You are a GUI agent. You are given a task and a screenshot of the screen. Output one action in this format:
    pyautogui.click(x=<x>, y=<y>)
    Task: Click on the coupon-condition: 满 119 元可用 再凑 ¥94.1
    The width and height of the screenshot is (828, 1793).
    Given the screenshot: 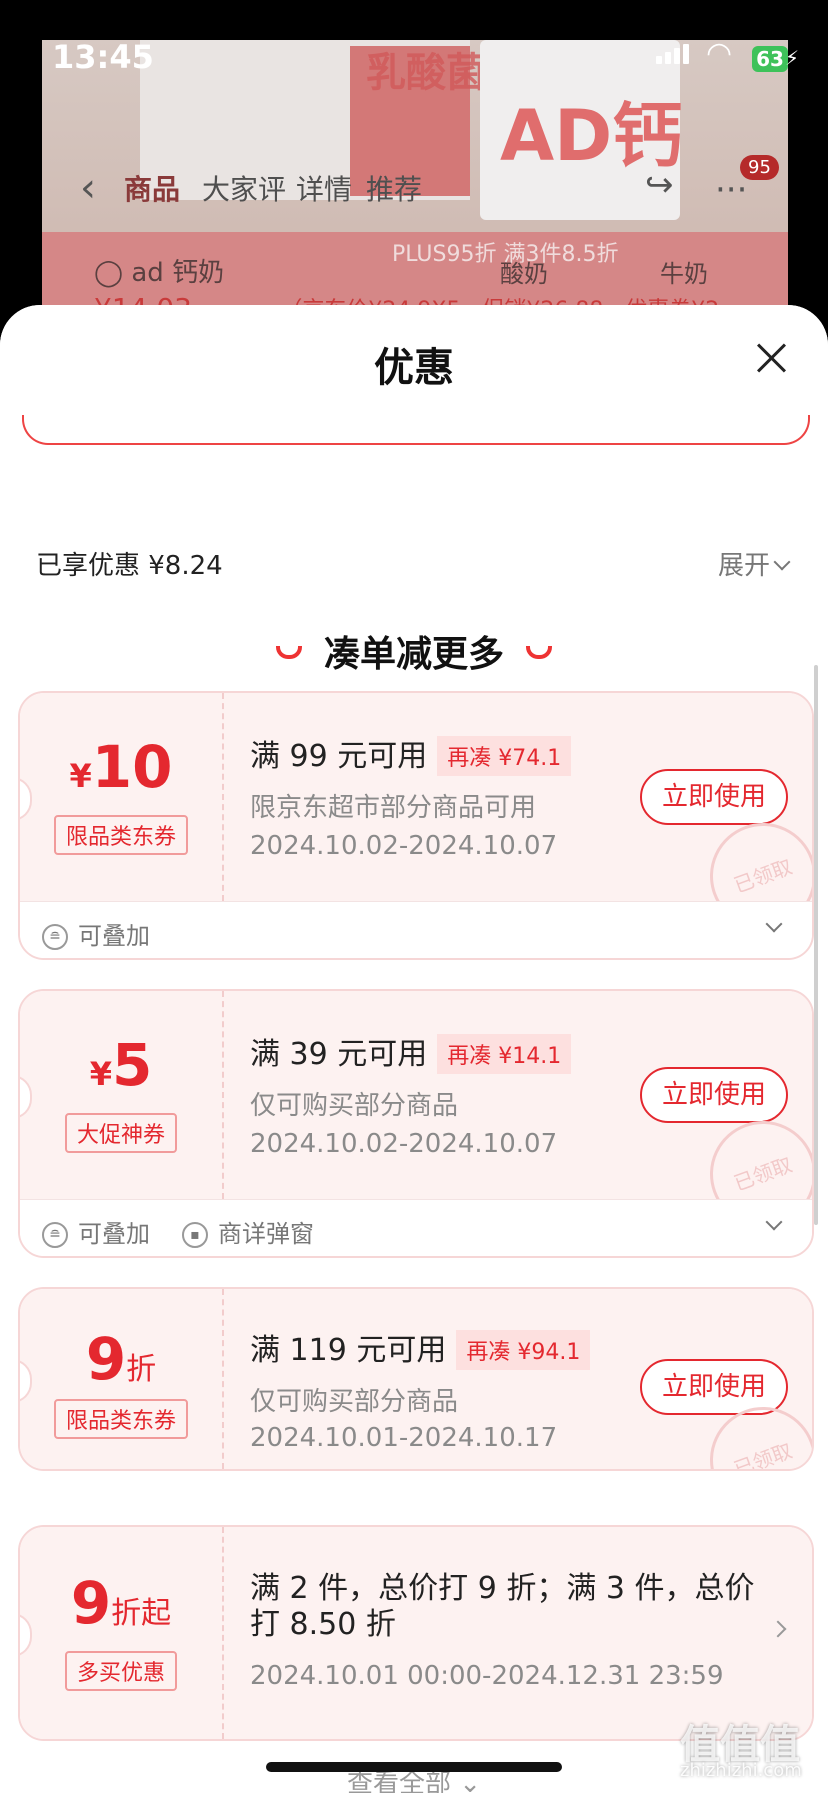 What is the action you would take?
    pyautogui.click(x=420, y=1348)
    